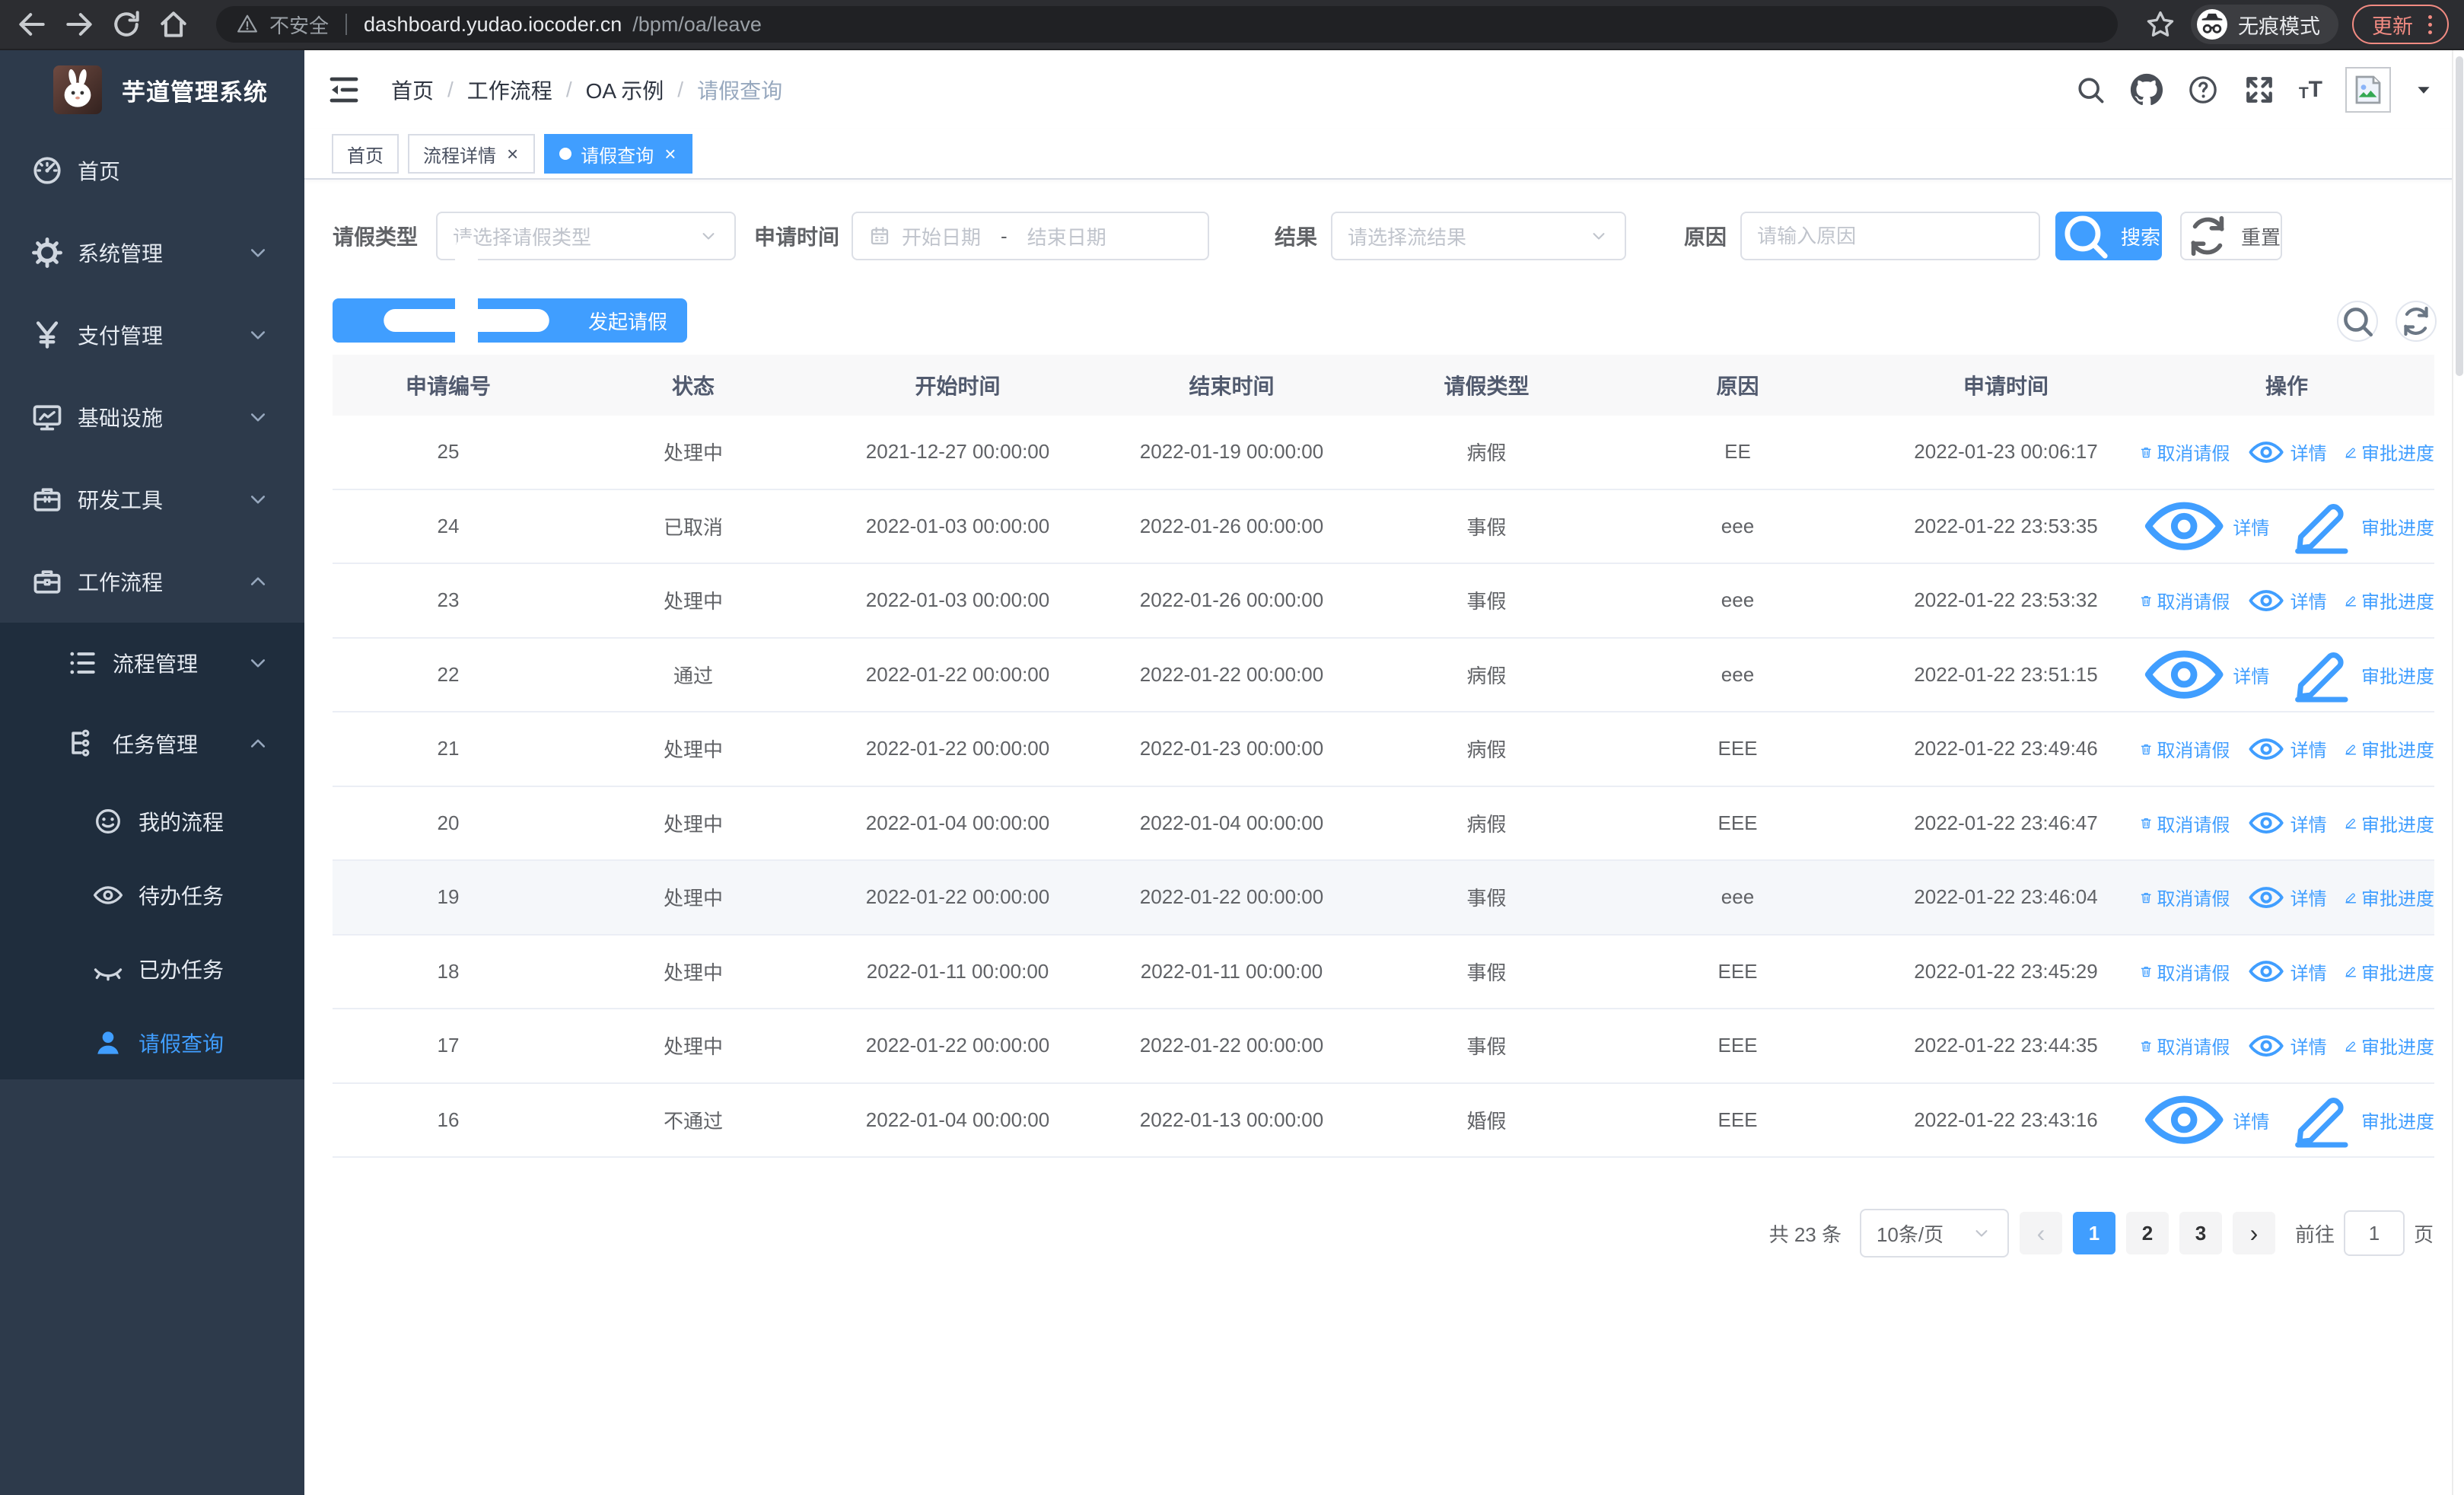 The image size is (2464, 1495). I want to click on tab-流程详情: 流程详情 ×, so click(472, 154).